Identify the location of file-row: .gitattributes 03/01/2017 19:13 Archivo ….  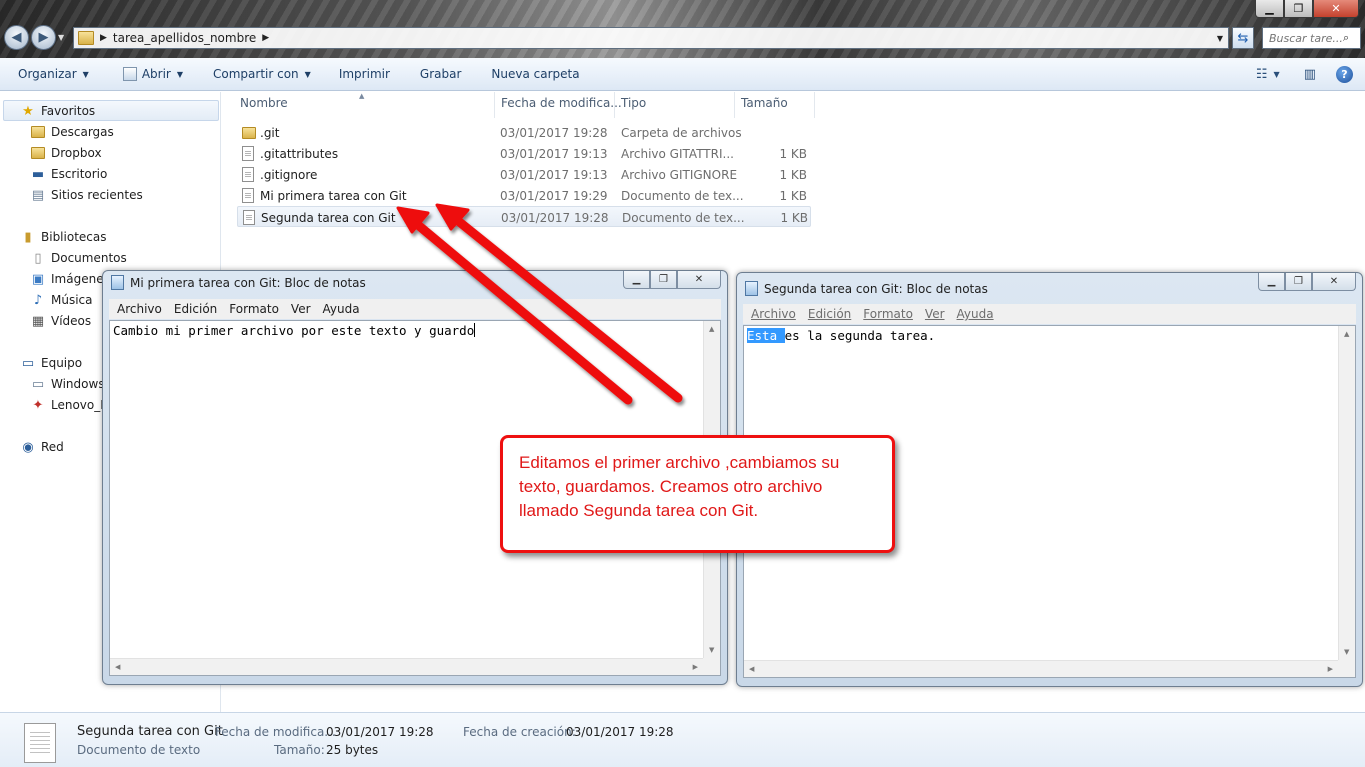
(524, 153).